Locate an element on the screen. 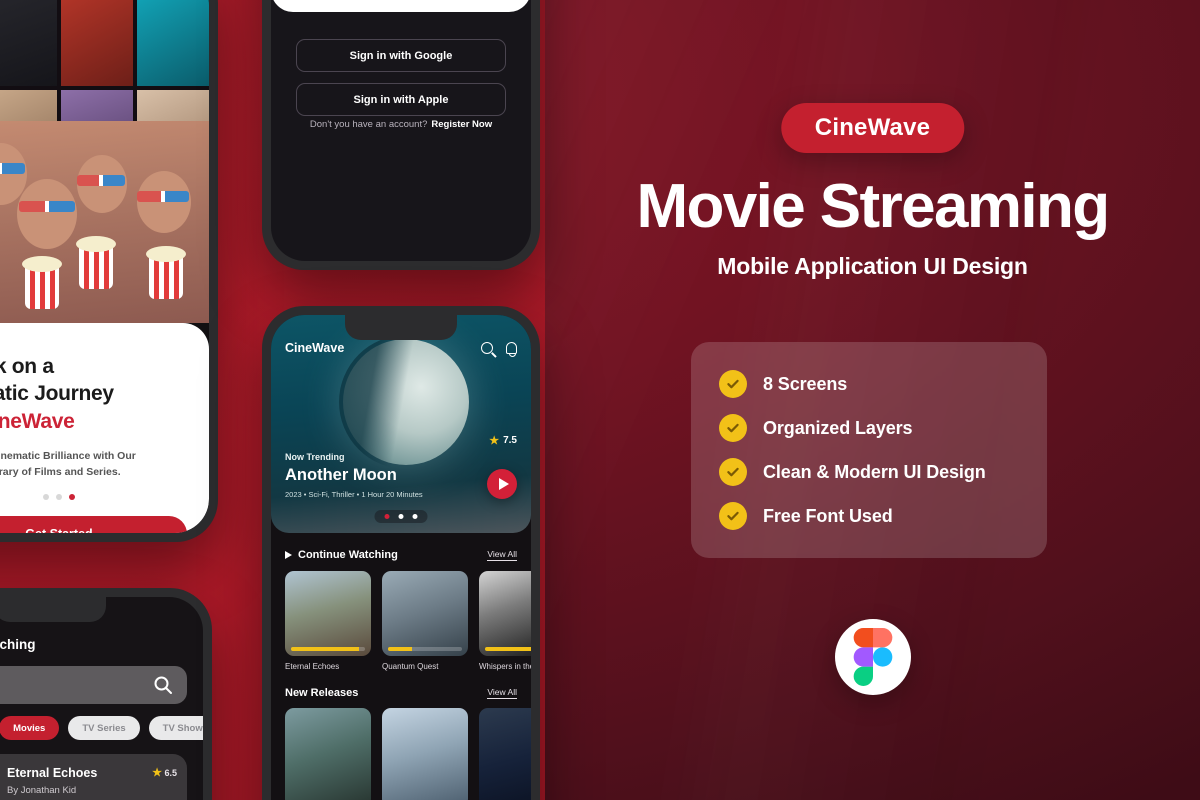 This screenshot has width=1200, height=800. new-releases-row is located at coordinates (401, 749).